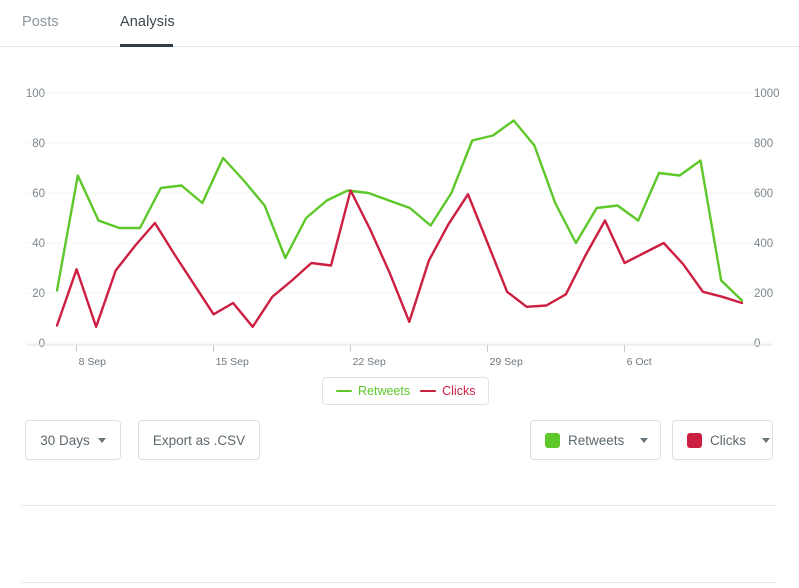 The width and height of the screenshot is (799, 588). I want to click on series-label-clicks: Clicks, so click(728, 440).